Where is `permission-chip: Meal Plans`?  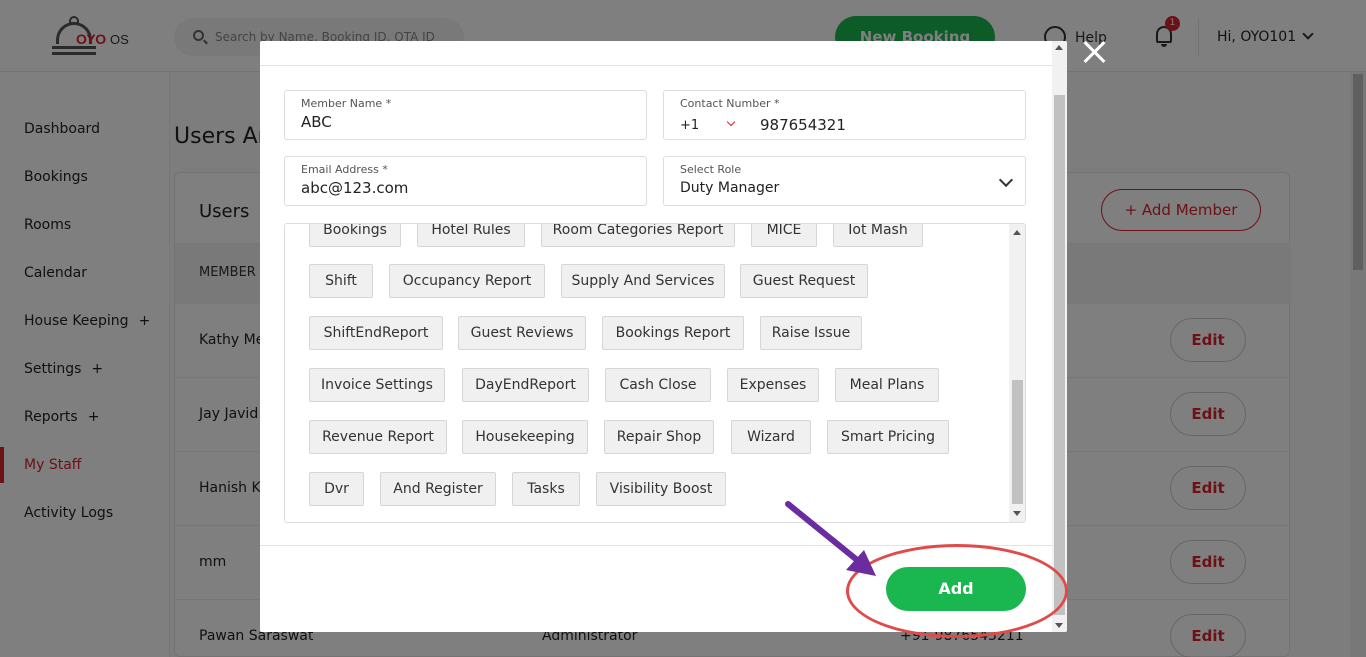
permission-chip: Meal Plans is located at coordinates (887, 385).